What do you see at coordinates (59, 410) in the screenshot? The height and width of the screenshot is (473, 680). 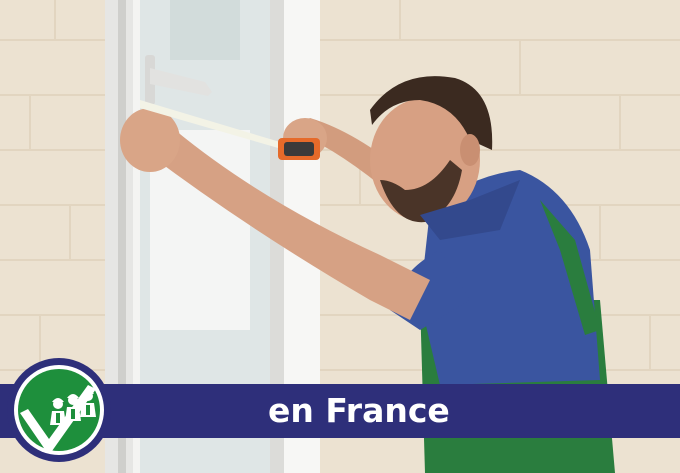 I see `check-workers-icon` at bounding box center [59, 410].